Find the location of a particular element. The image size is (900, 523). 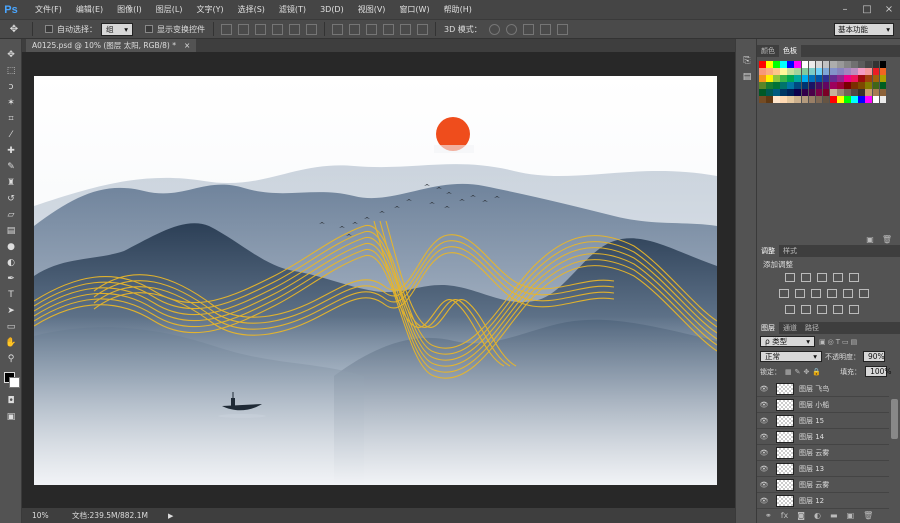

menu-item: 图像(I) is located at coordinates (129, 9).